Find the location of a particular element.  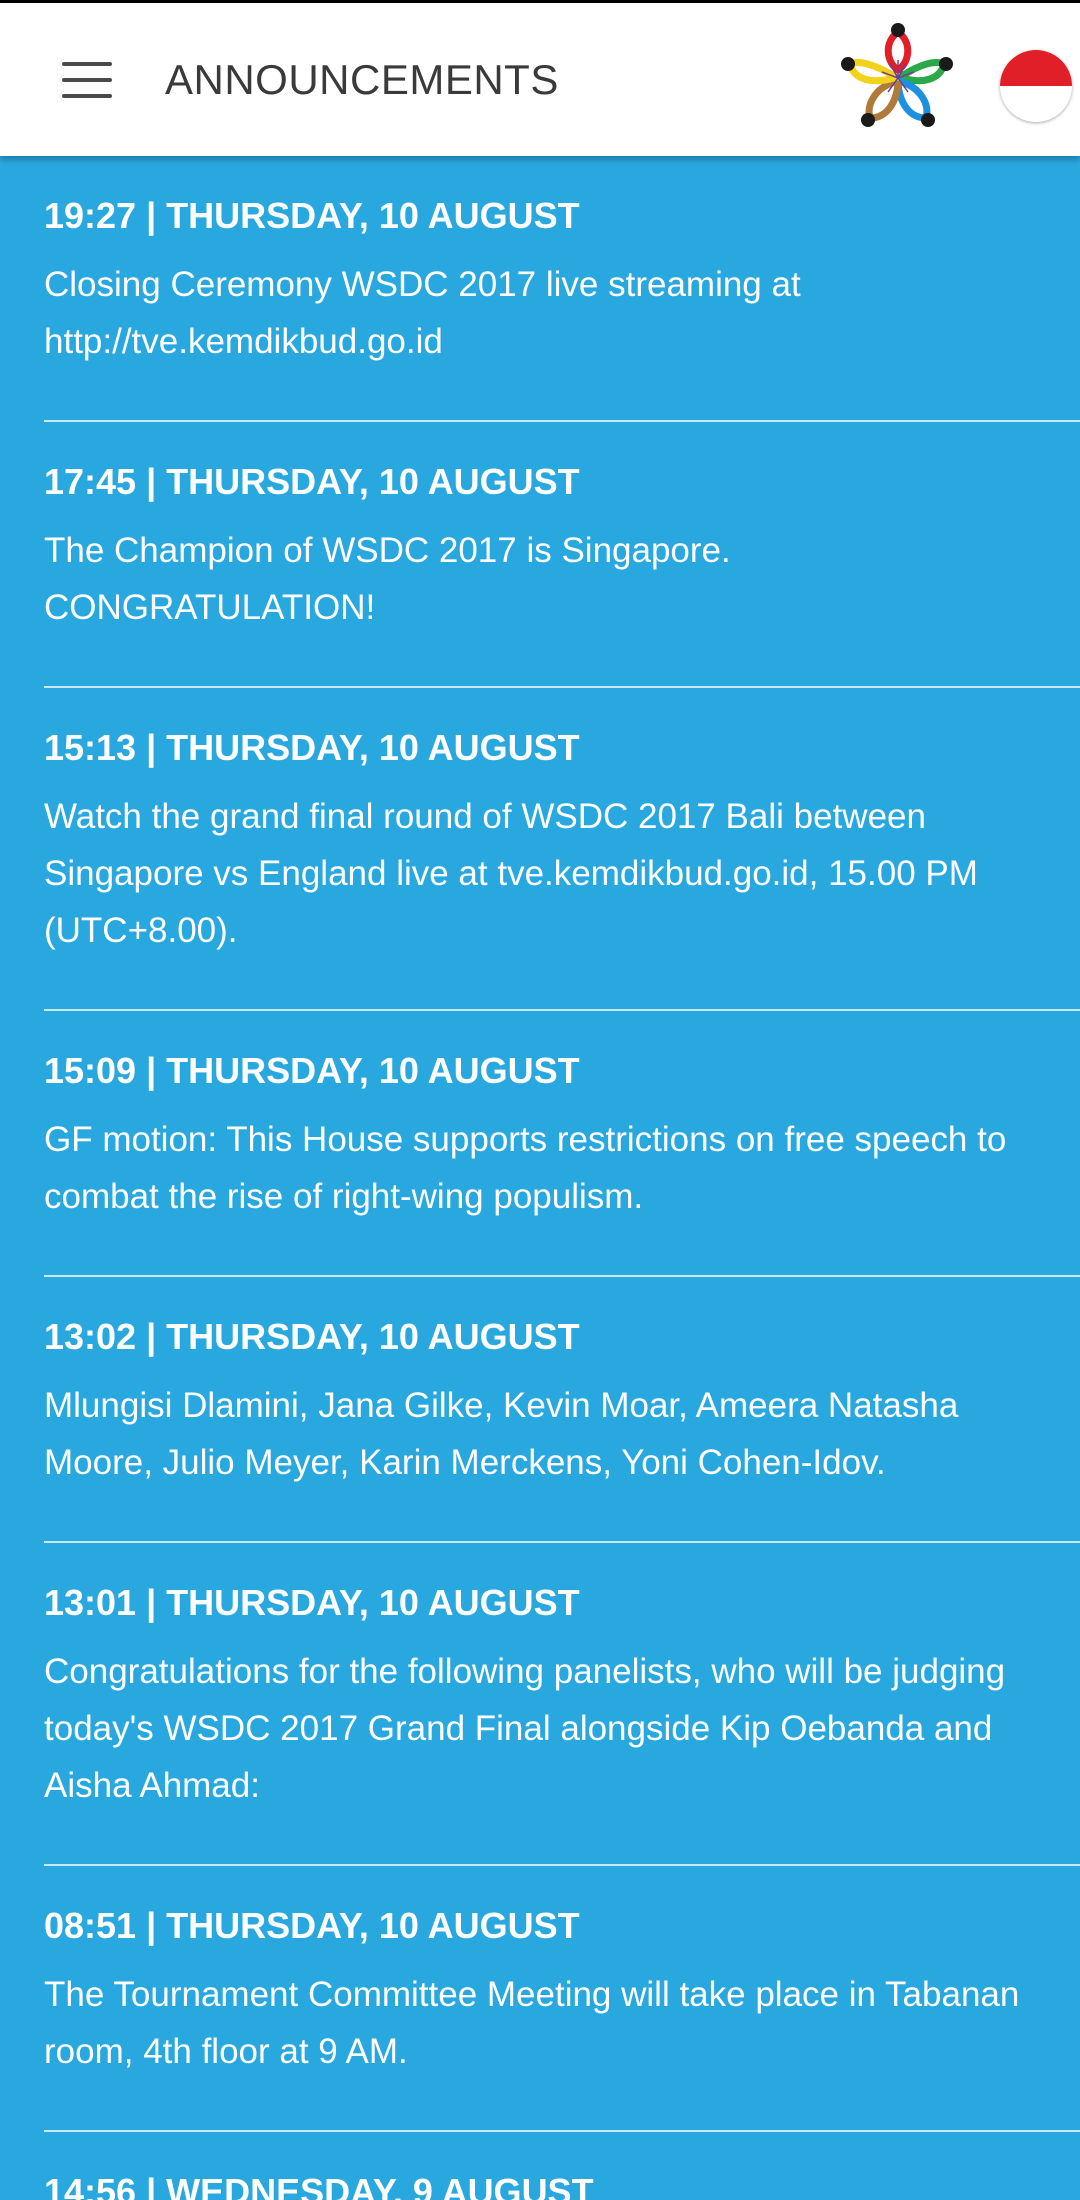

announcement-timestamp: 17:45 | THURSDAY, 10 AUGUST is located at coordinates (312, 481).